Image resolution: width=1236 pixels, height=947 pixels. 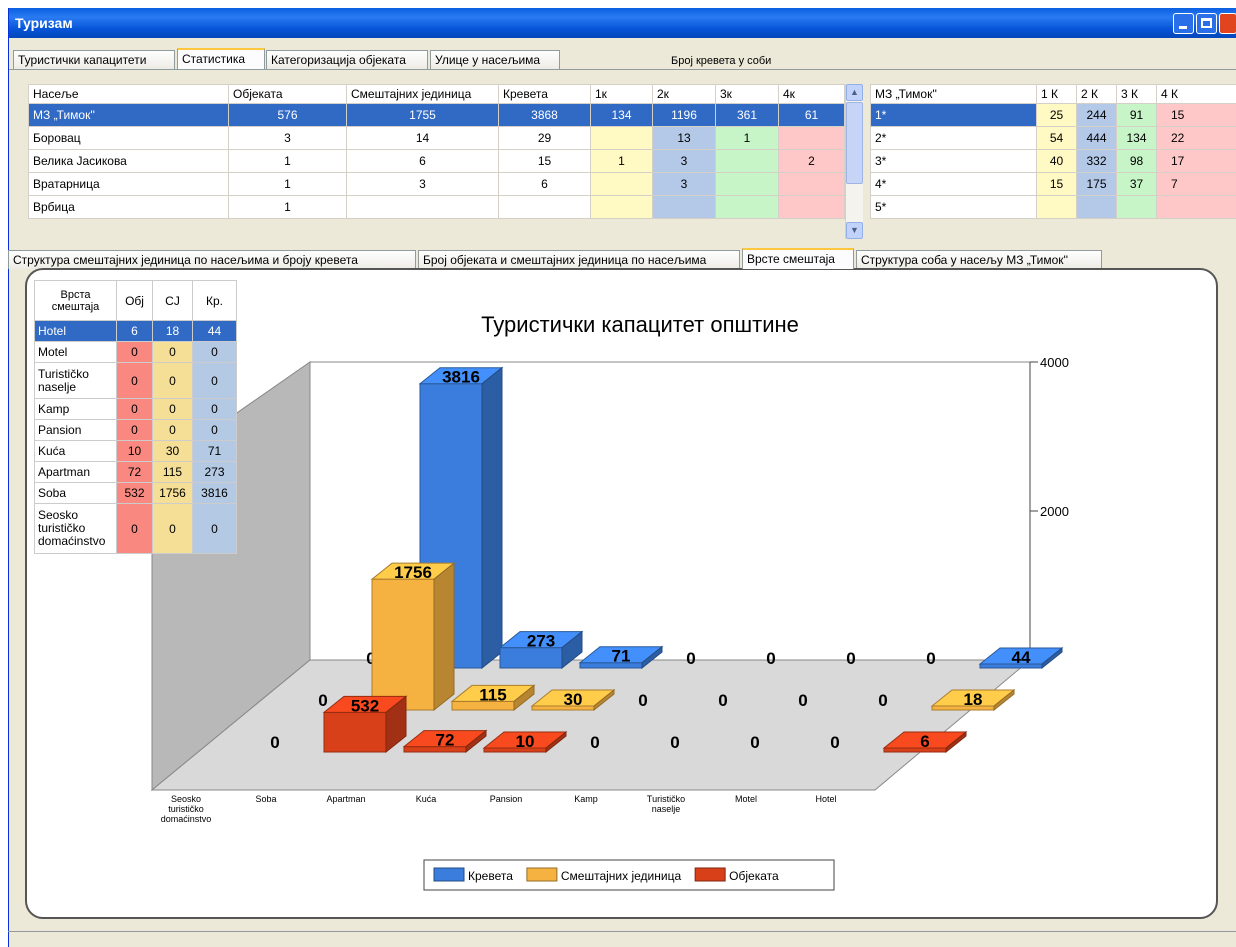 What do you see at coordinates (214, 451) in the screenshot?
I see `table-cell: 71` at bounding box center [214, 451].